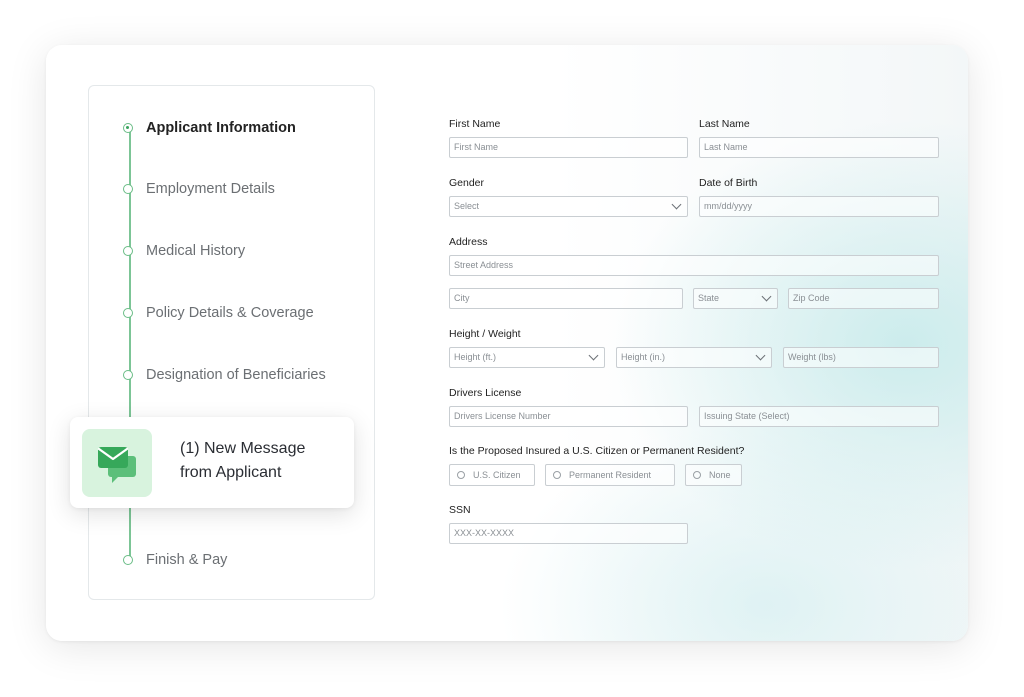  Describe the element at coordinates (728, 183) in the screenshot. I see `dob-label: Date of Birth` at that location.